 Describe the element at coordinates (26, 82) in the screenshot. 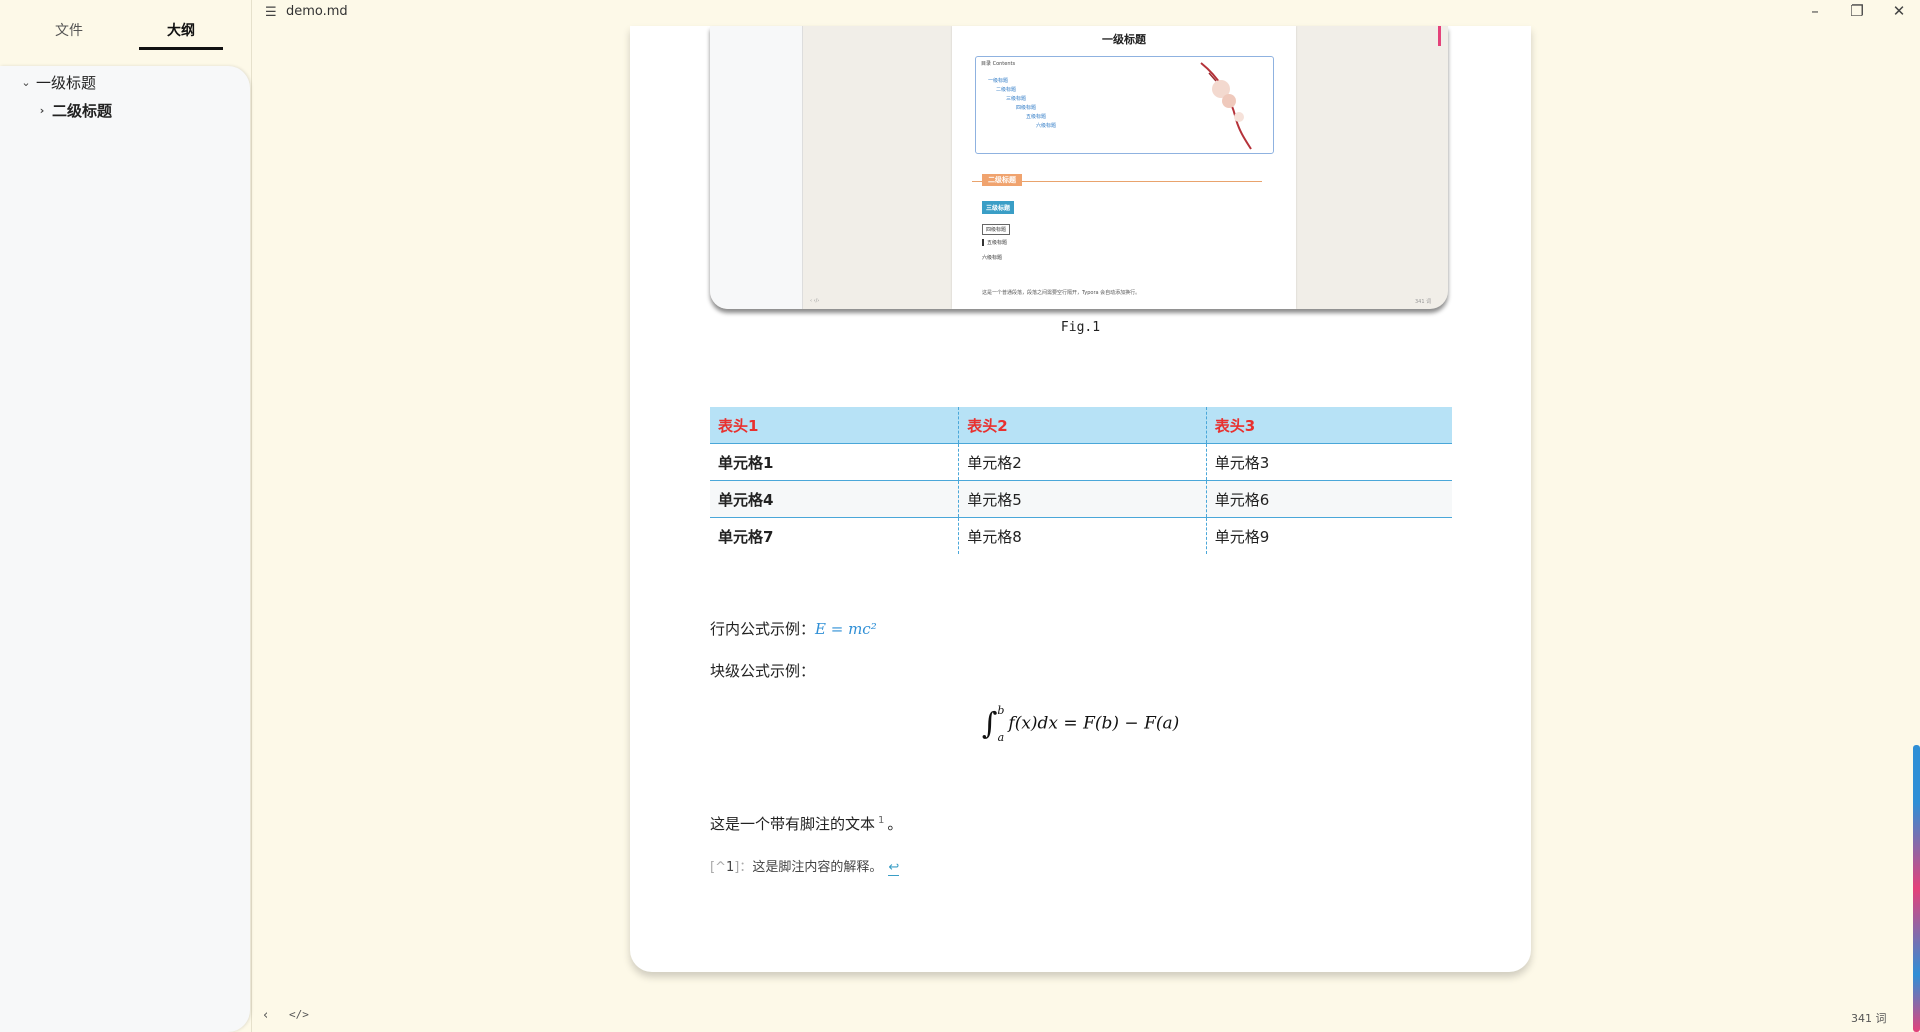

I see `chevron-down-icon: ⌄` at that location.